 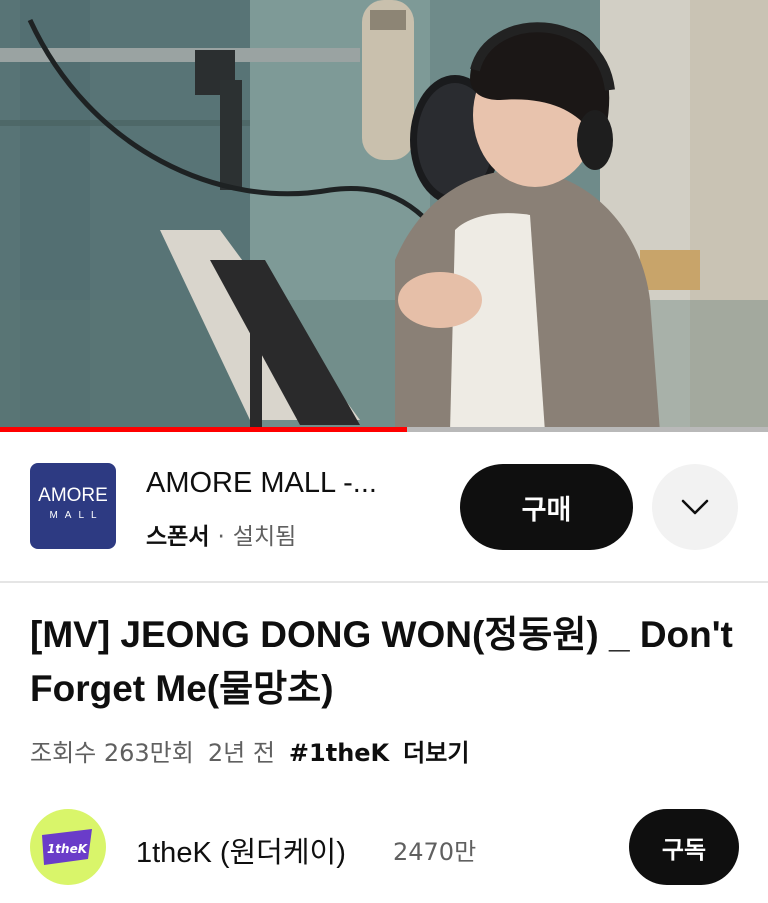 I want to click on channel-logo-text: 1theK, so click(x=68, y=849).